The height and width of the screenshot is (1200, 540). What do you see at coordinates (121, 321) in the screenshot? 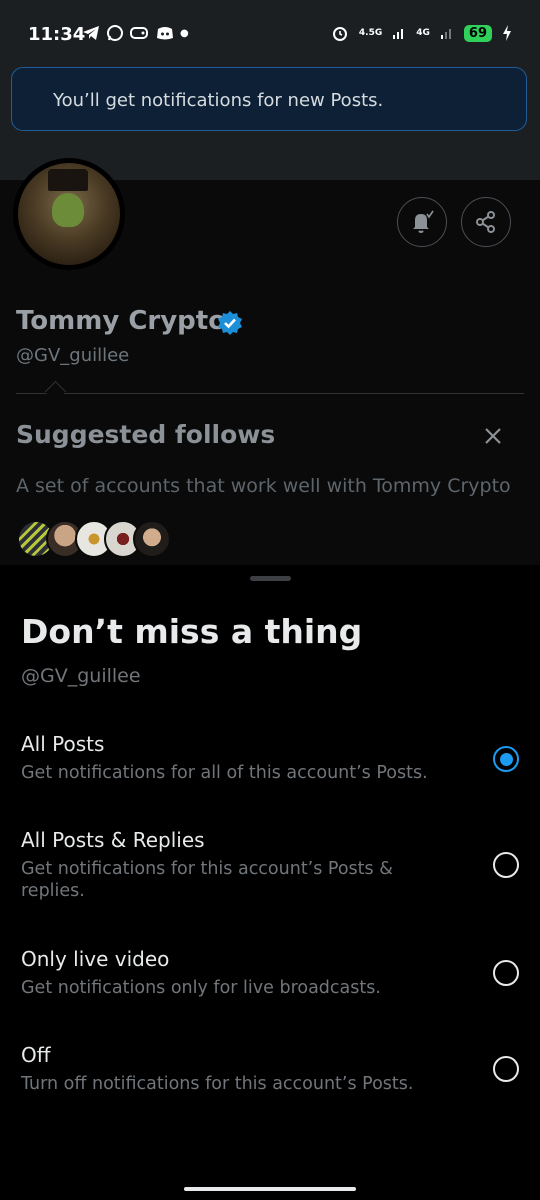
I see `profile-name: Tommy Crypto` at bounding box center [121, 321].